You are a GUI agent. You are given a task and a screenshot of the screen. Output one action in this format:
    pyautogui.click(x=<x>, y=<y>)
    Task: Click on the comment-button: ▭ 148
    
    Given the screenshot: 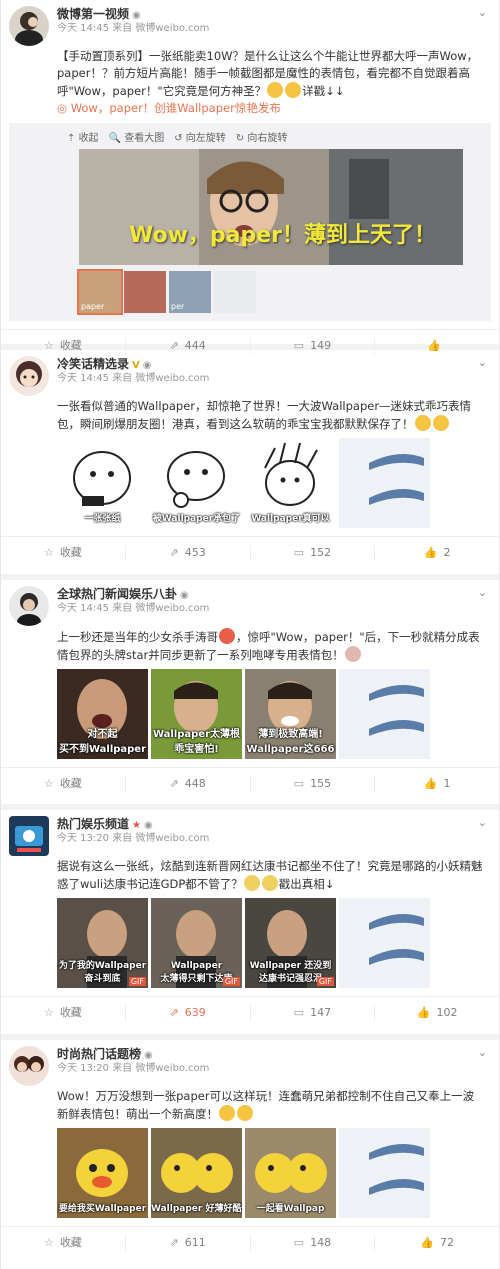 What is the action you would take?
    pyautogui.click(x=313, y=1242)
    